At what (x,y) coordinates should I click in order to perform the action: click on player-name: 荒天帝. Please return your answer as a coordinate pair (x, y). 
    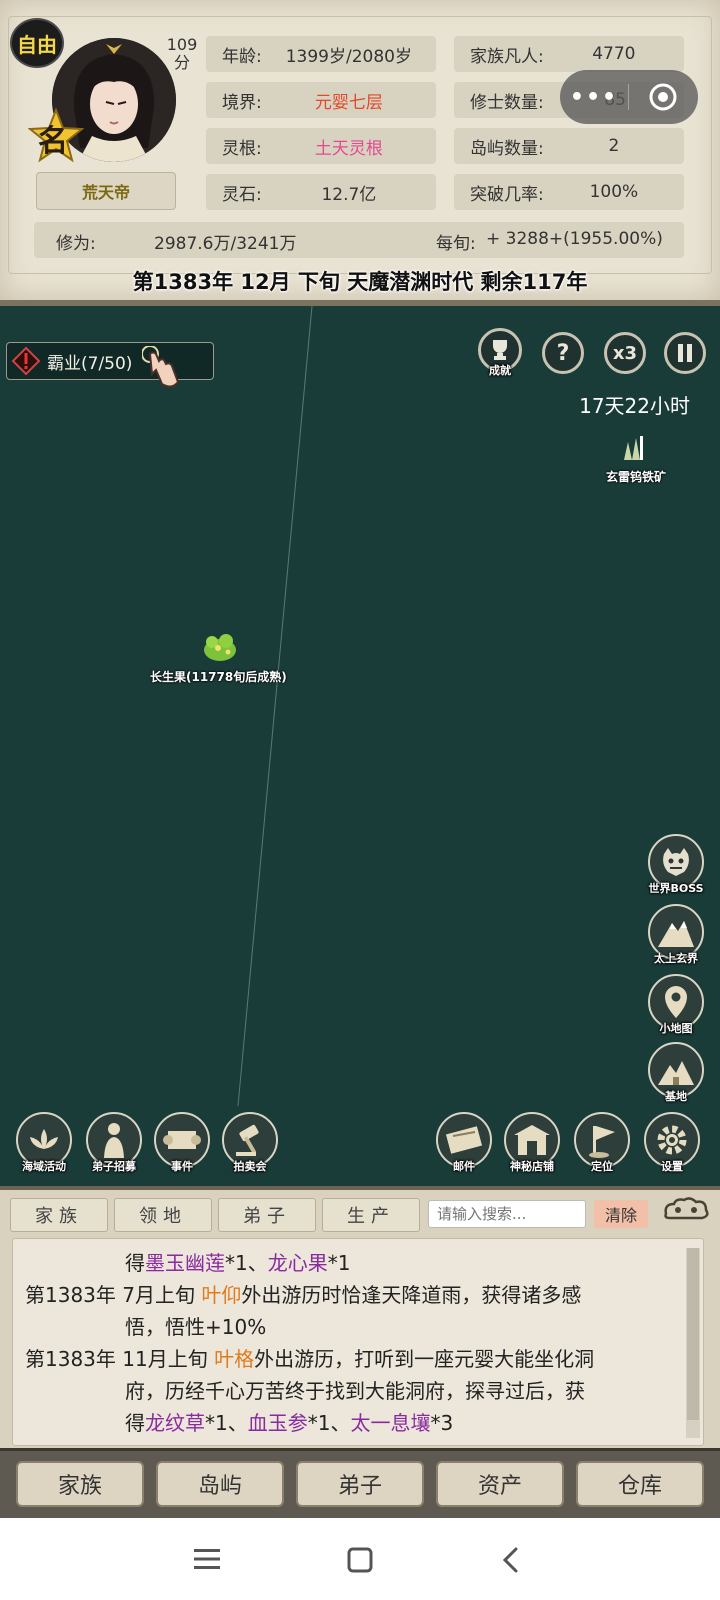
    Looking at the image, I should click on (106, 191).